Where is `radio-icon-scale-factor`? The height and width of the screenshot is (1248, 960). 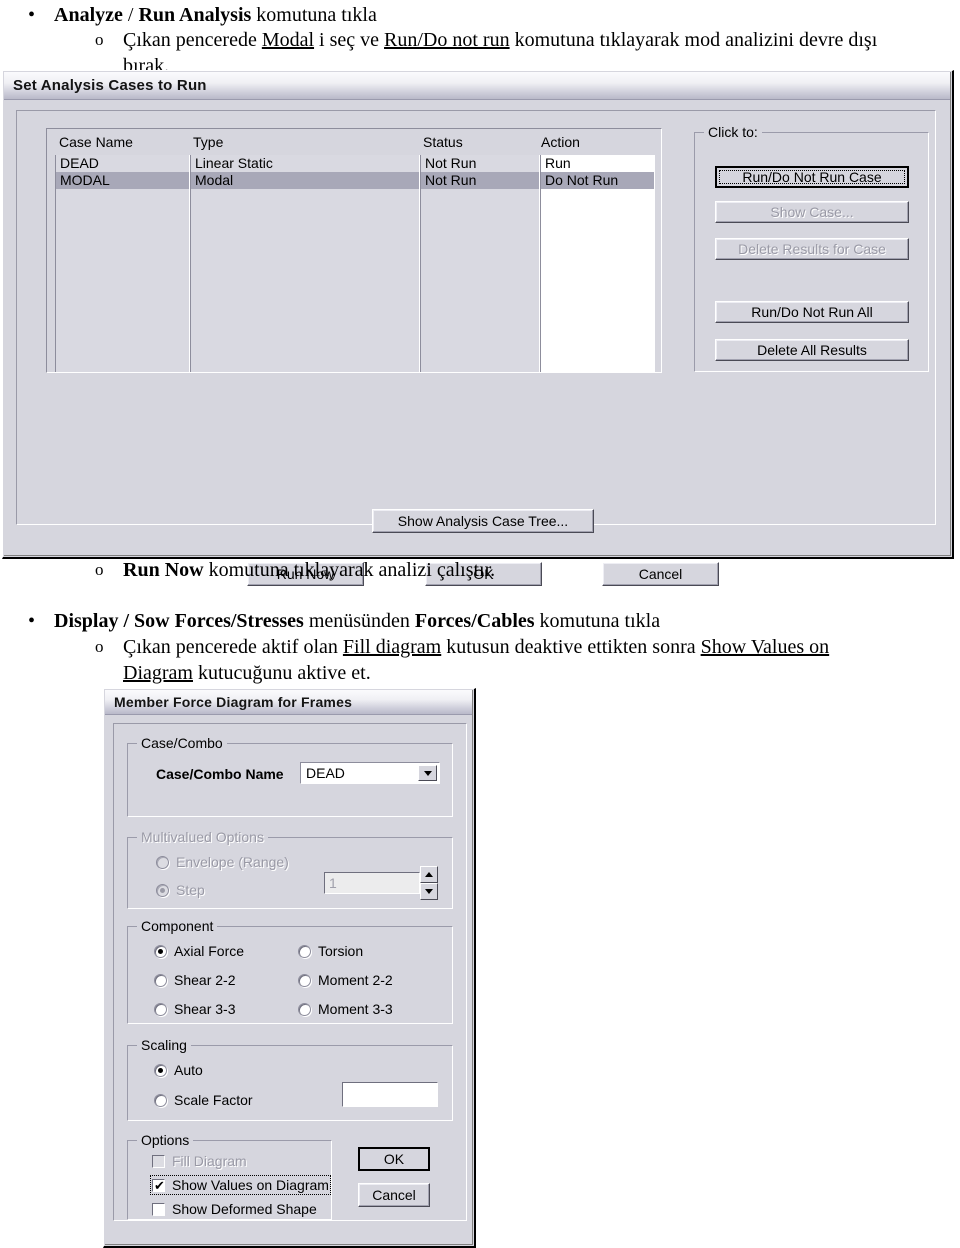
radio-icon-scale-factor is located at coordinates (160, 1100).